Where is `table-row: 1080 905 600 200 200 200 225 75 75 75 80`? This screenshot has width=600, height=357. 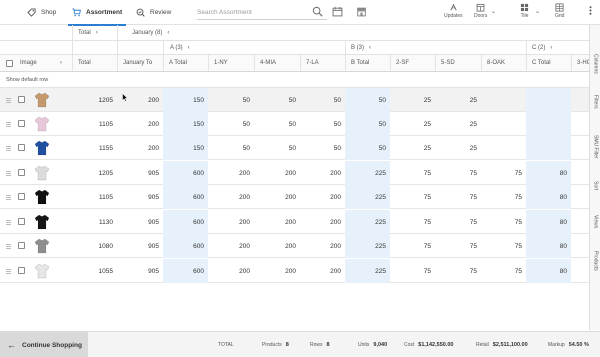 table-row: 1080 905 600 200 200 200 225 75 75 75 80 is located at coordinates (295, 246).